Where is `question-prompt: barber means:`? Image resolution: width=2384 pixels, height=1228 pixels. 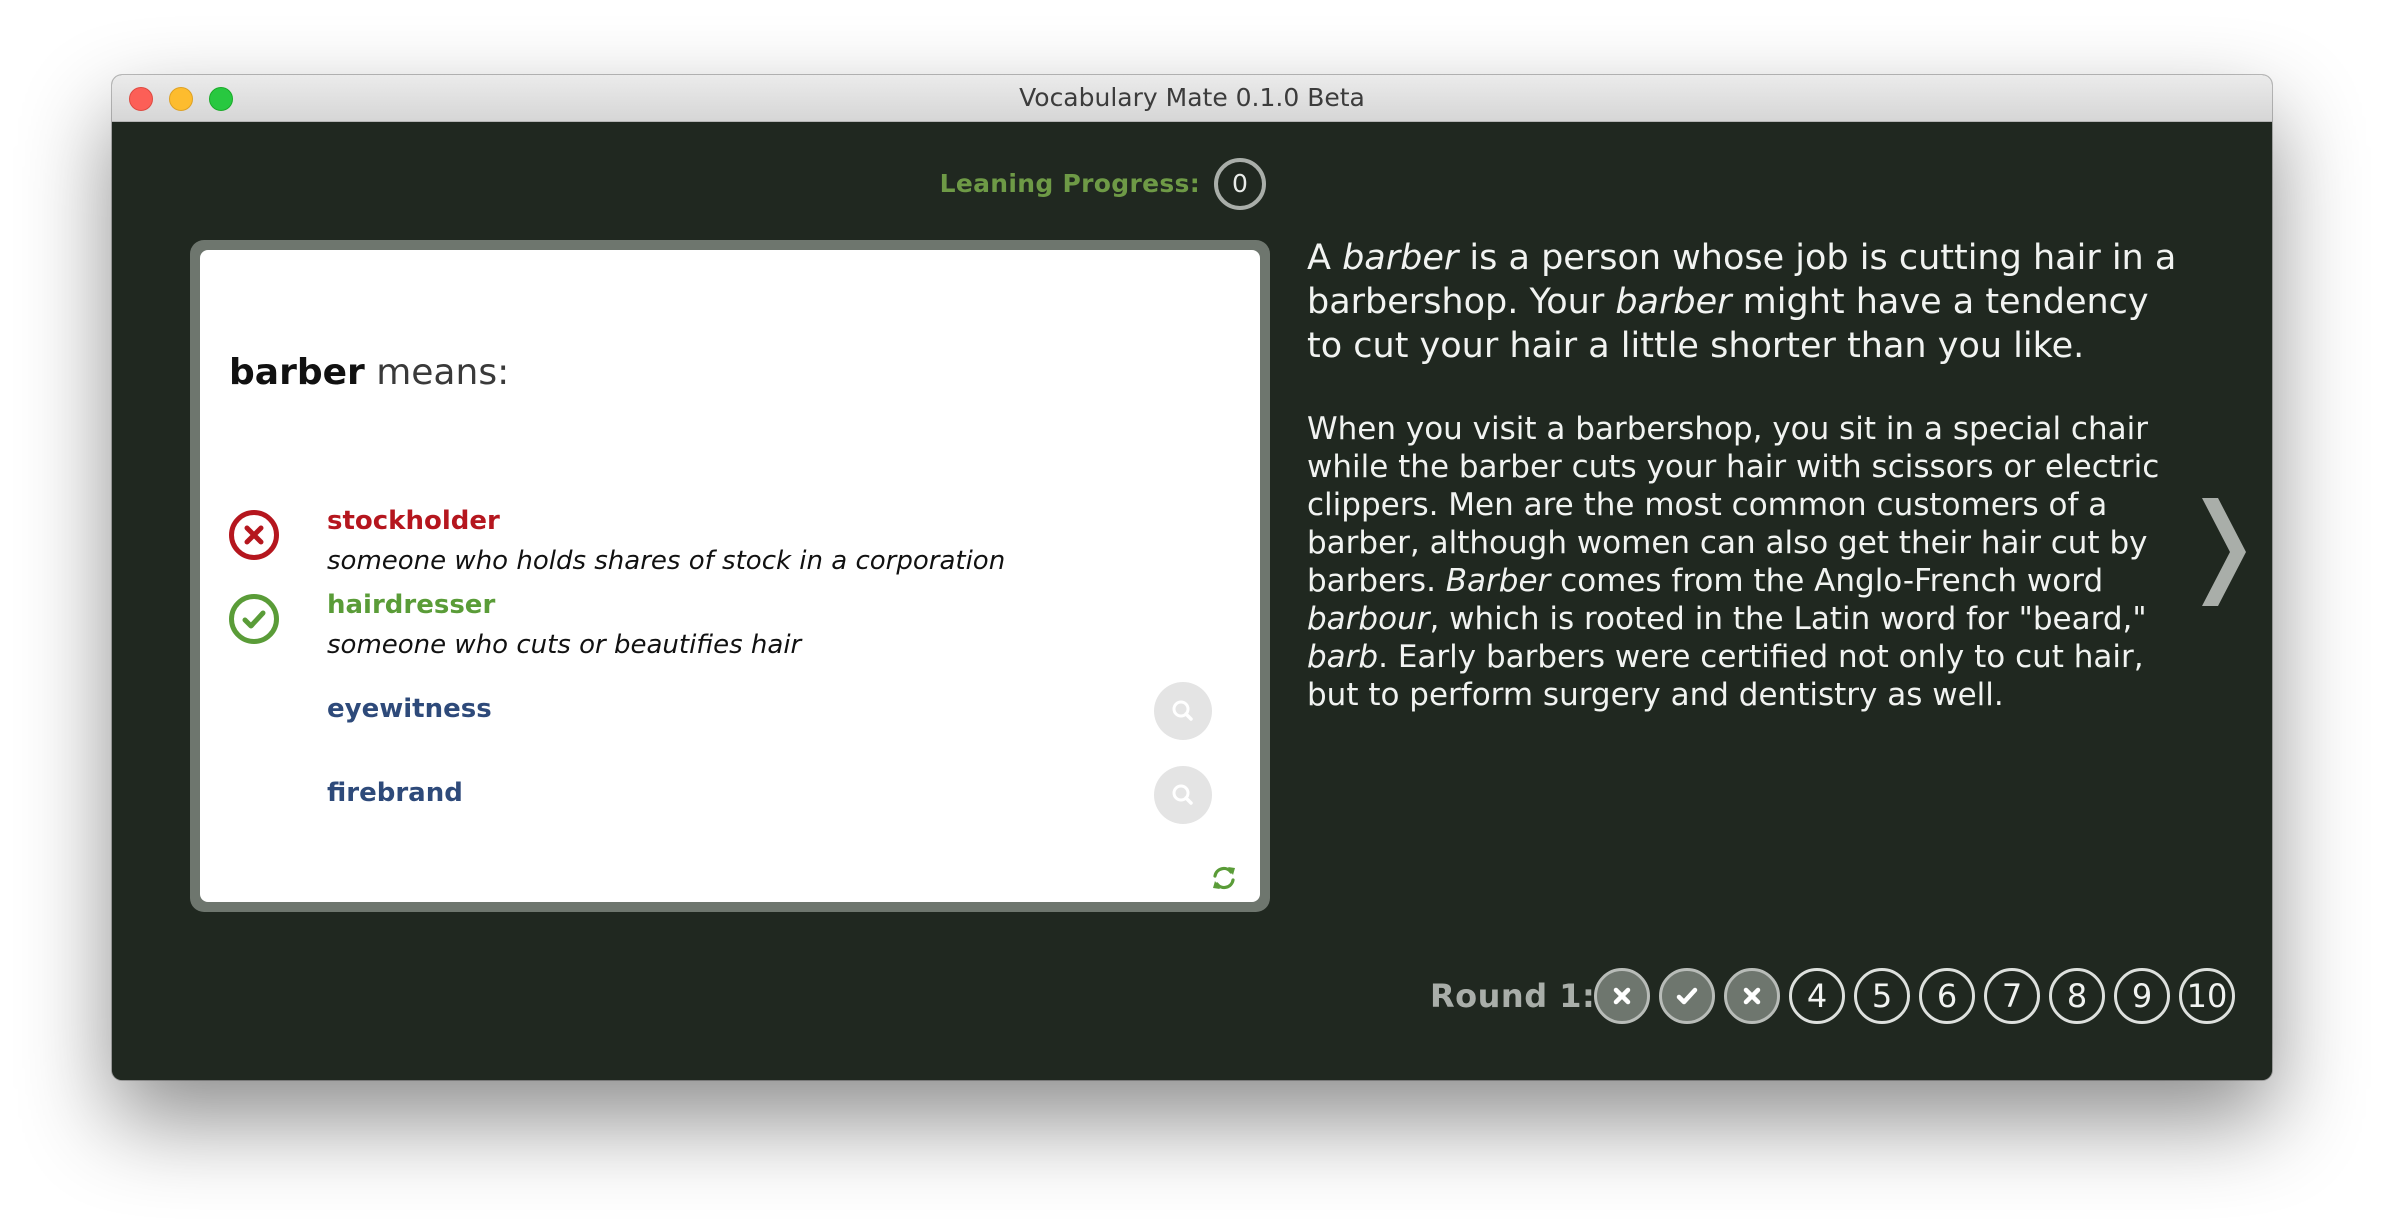 question-prompt: barber means: is located at coordinates (369, 372).